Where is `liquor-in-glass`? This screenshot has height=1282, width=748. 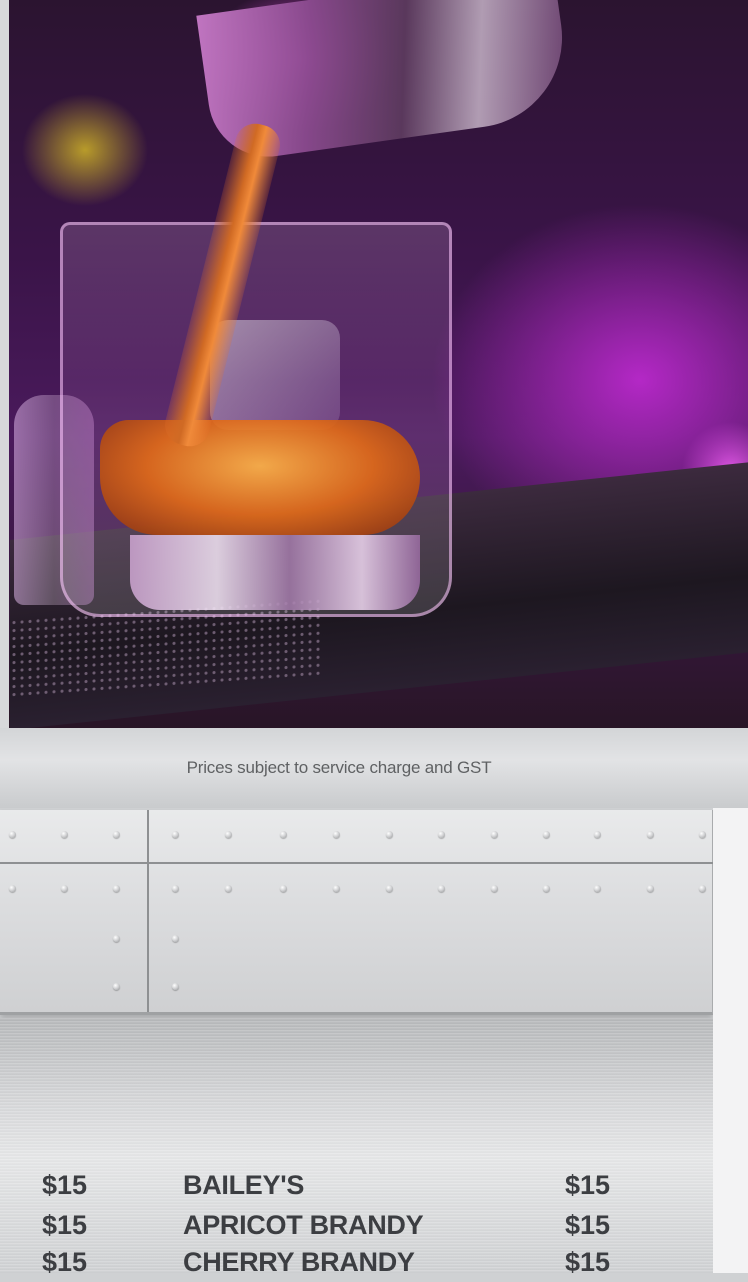 liquor-in-glass is located at coordinates (260, 477).